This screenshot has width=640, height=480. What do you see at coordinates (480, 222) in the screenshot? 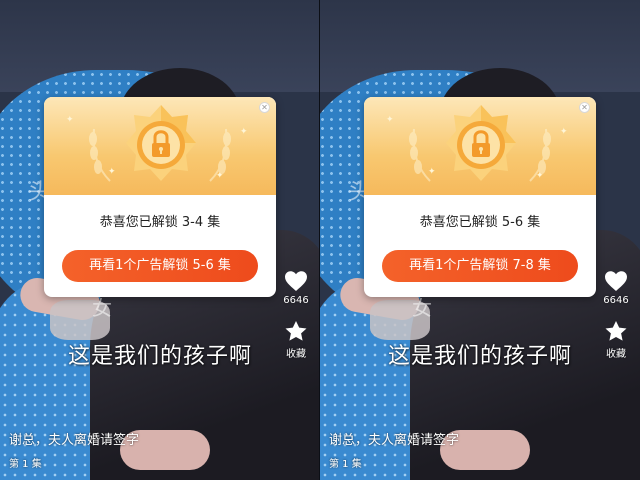
I see `unlock-message: 恭喜您已解锁 5-6 集` at bounding box center [480, 222].